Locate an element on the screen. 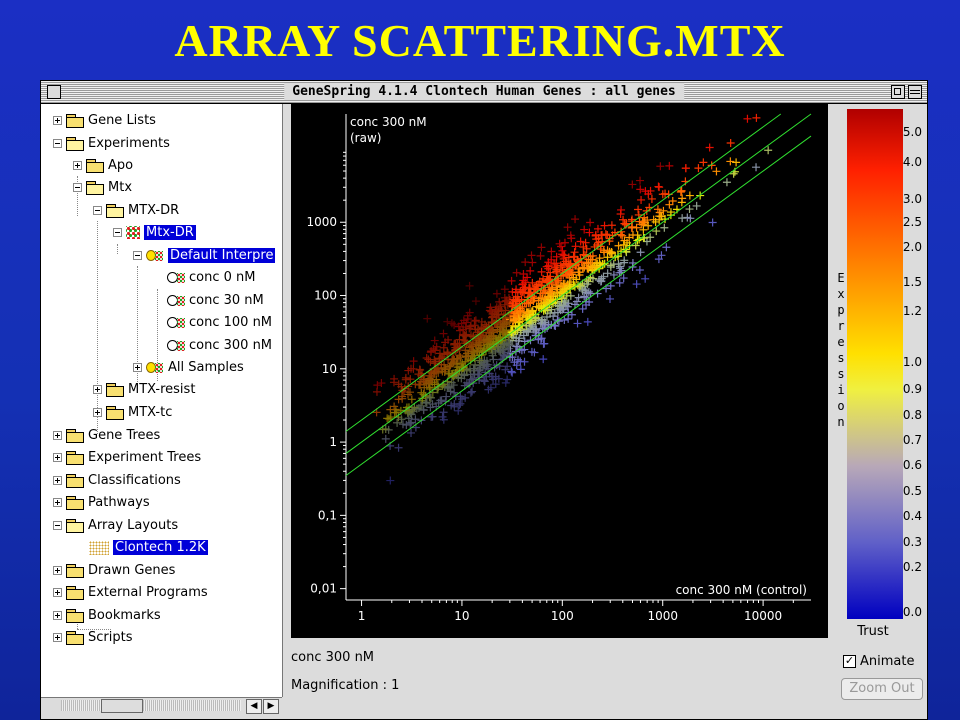 The height and width of the screenshot is (720, 960). tree-conc-100: conc 100 nM is located at coordinates (219, 323).